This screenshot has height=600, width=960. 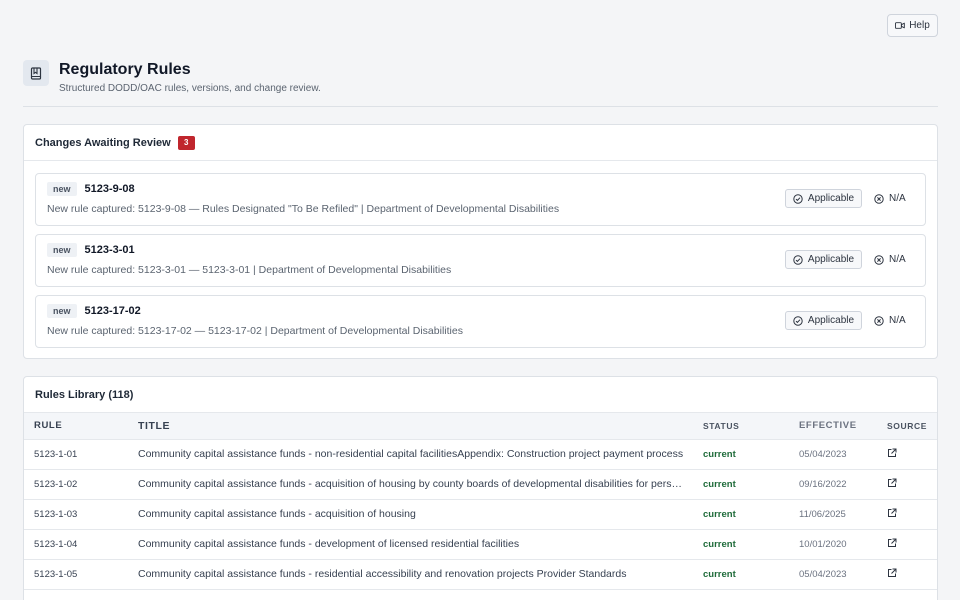 What do you see at coordinates (112, 311) in the screenshot?
I see `change-rule-id: 5123-17-02` at bounding box center [112, 311].